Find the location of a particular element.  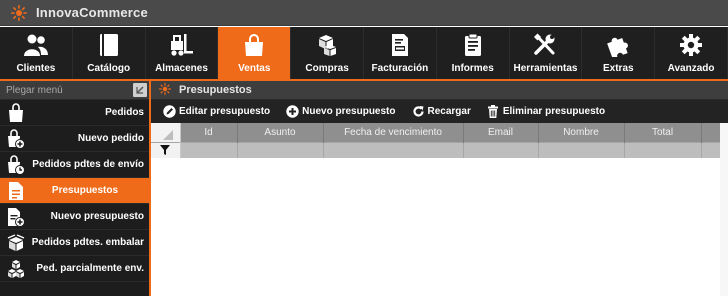

corner-triangle-icon is located at coordinates (168, 134).